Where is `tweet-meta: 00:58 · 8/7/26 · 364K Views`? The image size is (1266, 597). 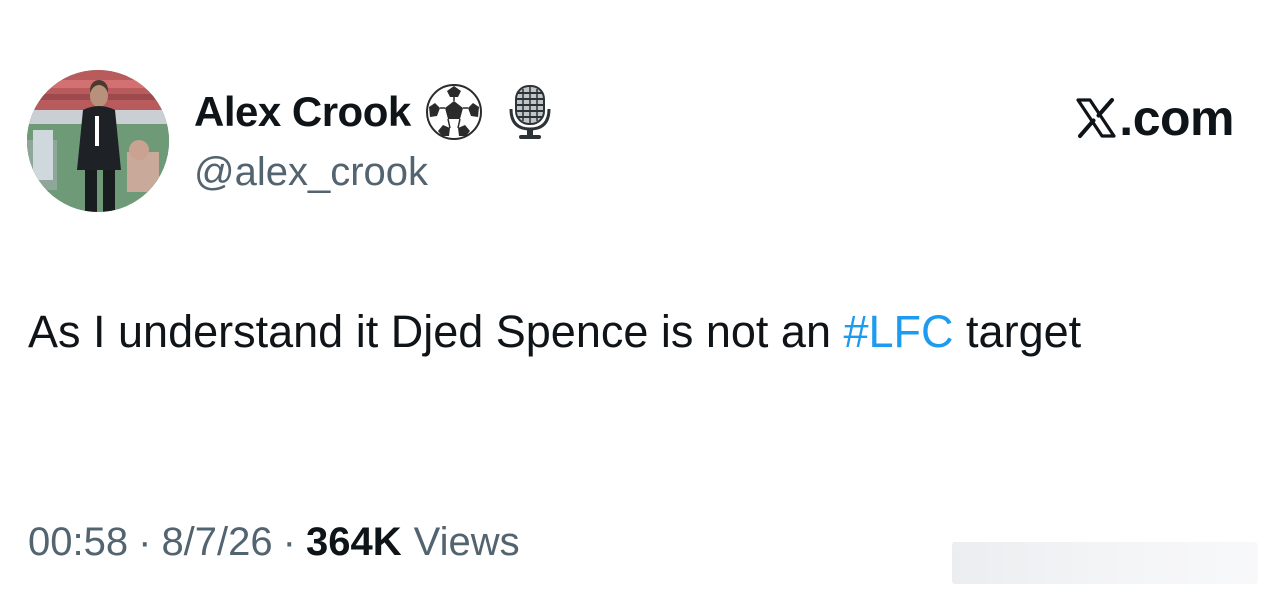
tweet-meta: 00:58 · 8/7/26 · 364K Views is located at coordinates (274, 542).